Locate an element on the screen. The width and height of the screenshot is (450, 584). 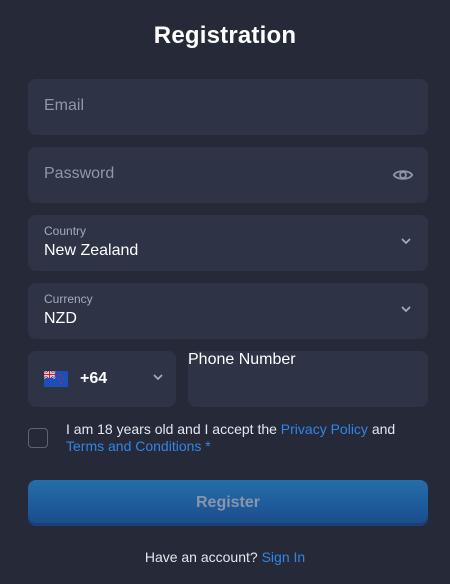
new-zealand-flag-icon is located at coordinates (56, 379).